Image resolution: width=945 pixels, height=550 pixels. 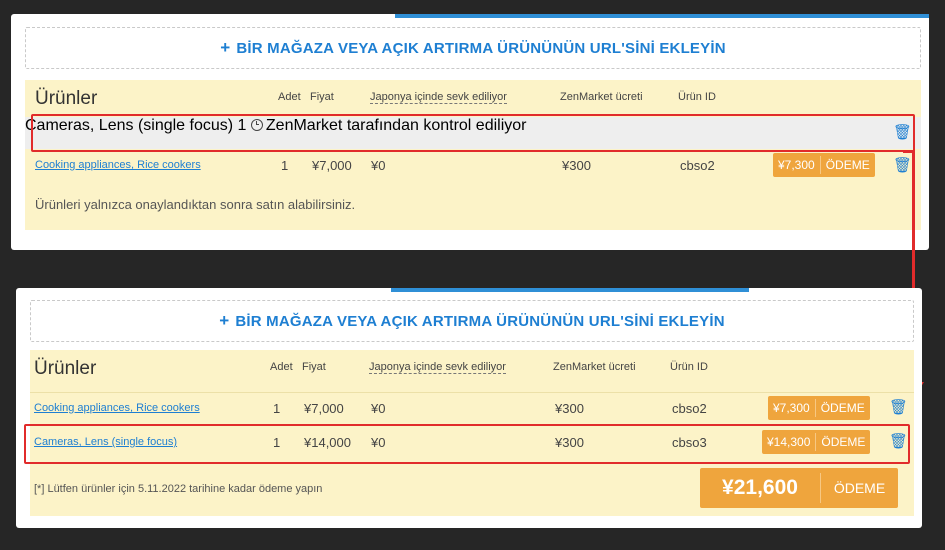 What do you see at coordinates (760, 487) in the screenshot?
I see `grand-total: ¥21,600` at bounding box center [760, 487].